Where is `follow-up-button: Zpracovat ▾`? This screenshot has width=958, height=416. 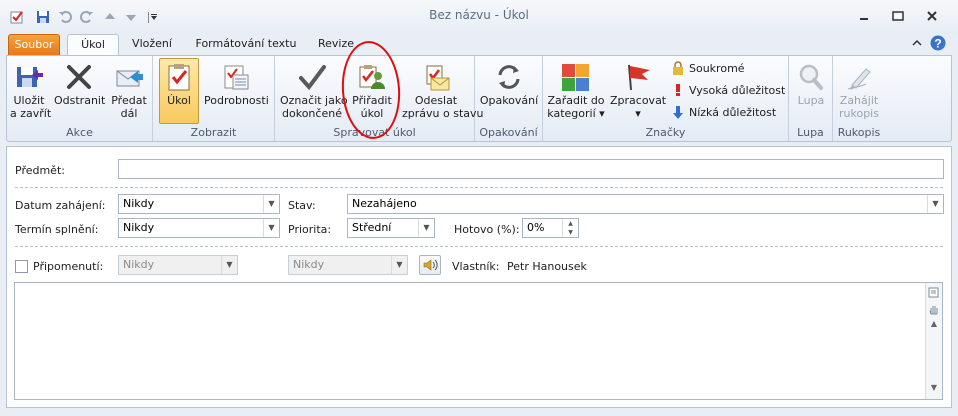 follow-up-button: Zpracovat ▾ is located at coordinates (638, 91).